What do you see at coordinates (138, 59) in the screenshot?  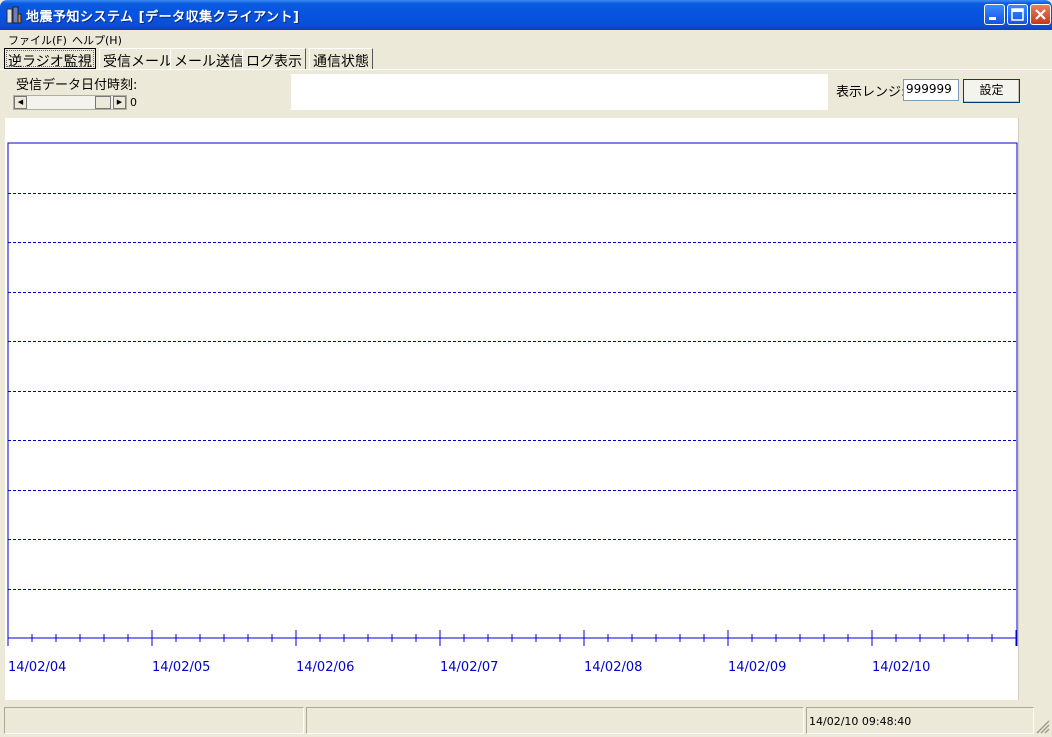 I see `tab-received-mail: 受信メール` at bounding box center [138, 59].